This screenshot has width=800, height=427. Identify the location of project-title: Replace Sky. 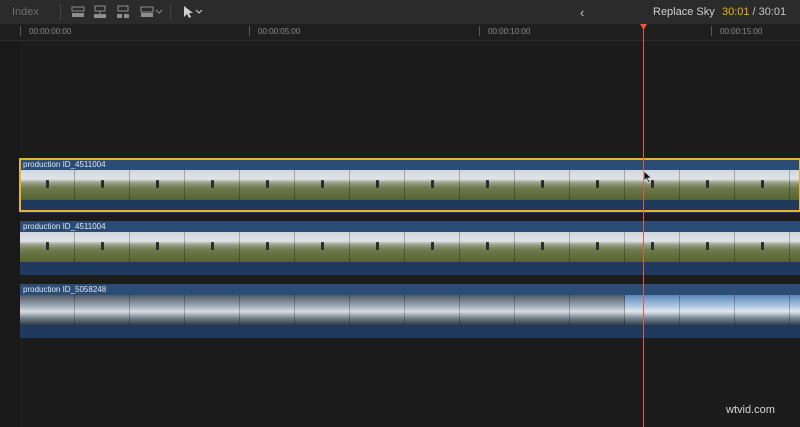
(684, 12).